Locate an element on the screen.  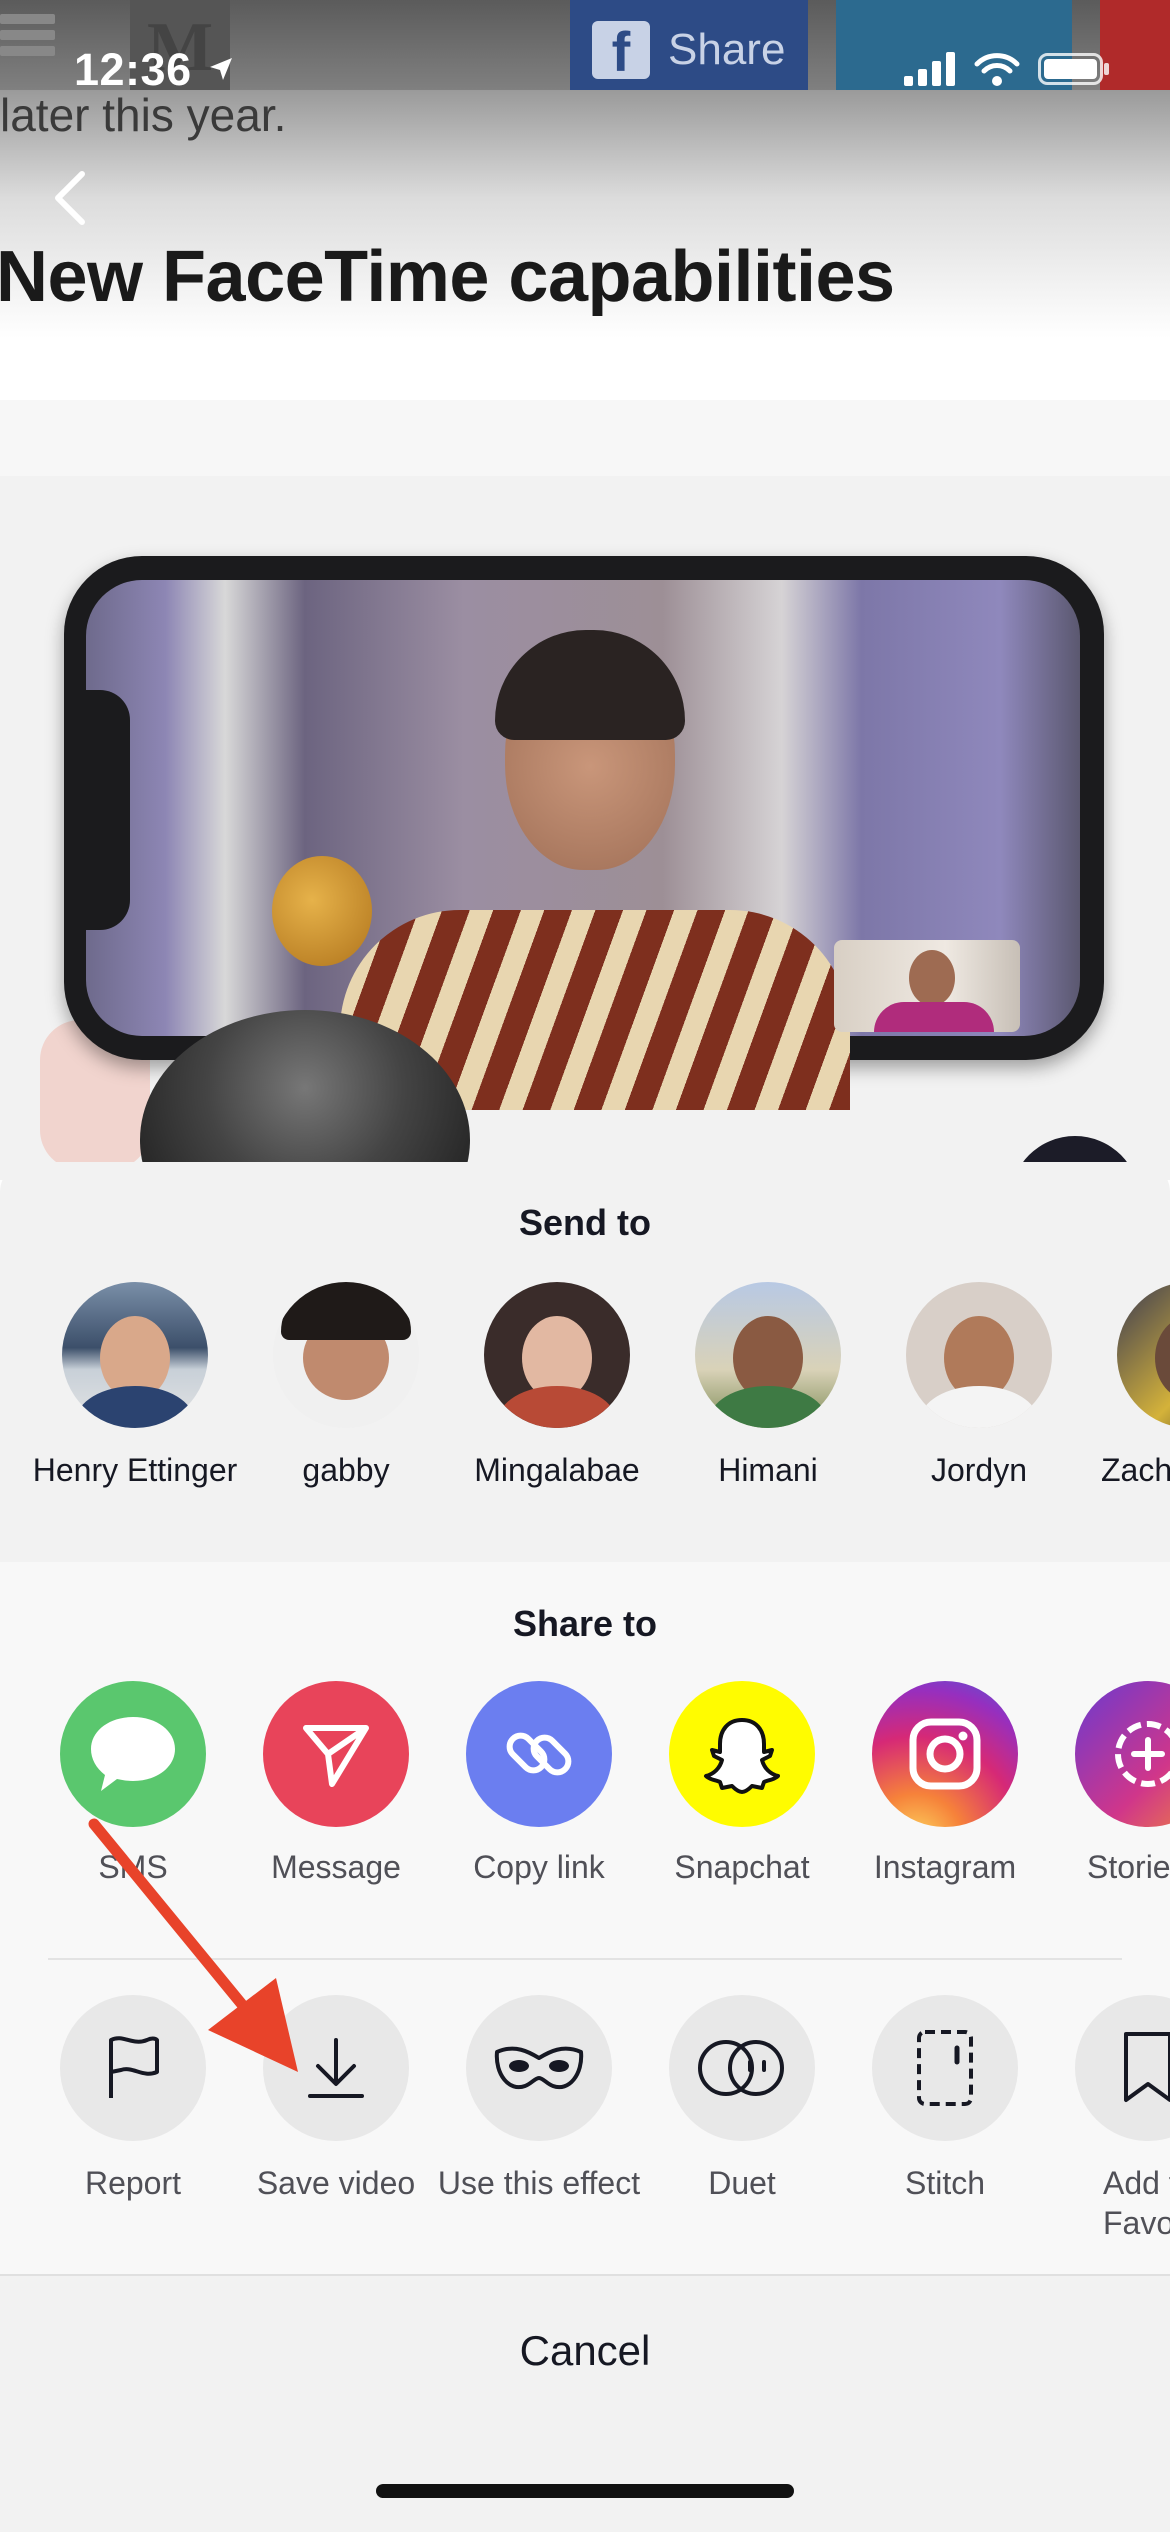
facetime-self-view is located at coordinates (927, 986).